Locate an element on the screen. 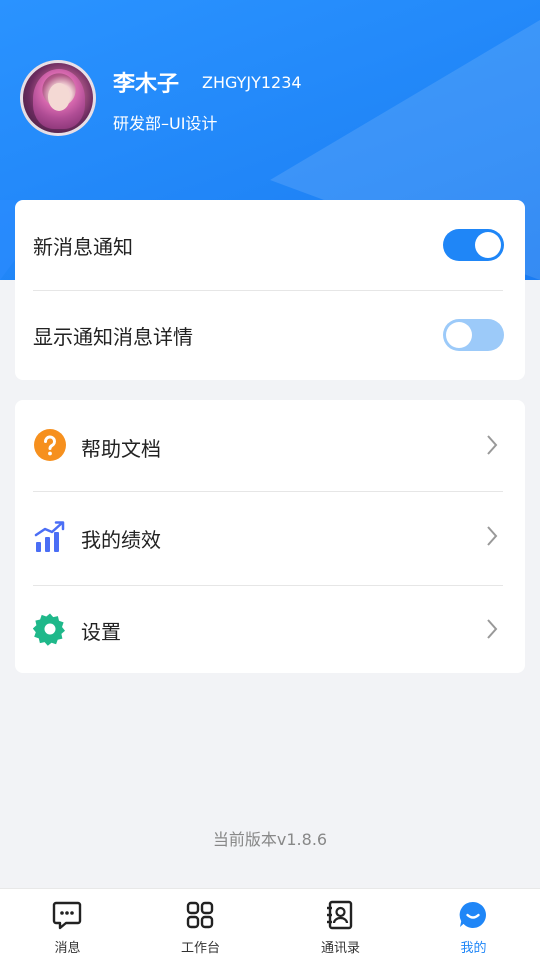 The image size is (540, 961). contacts-icon is located at coordinates (340, 915).